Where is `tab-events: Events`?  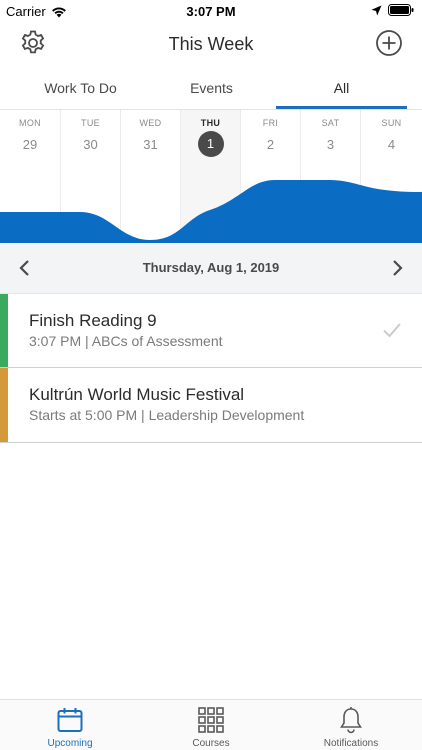 tab-events: Events is located at coordinates (211, 91).